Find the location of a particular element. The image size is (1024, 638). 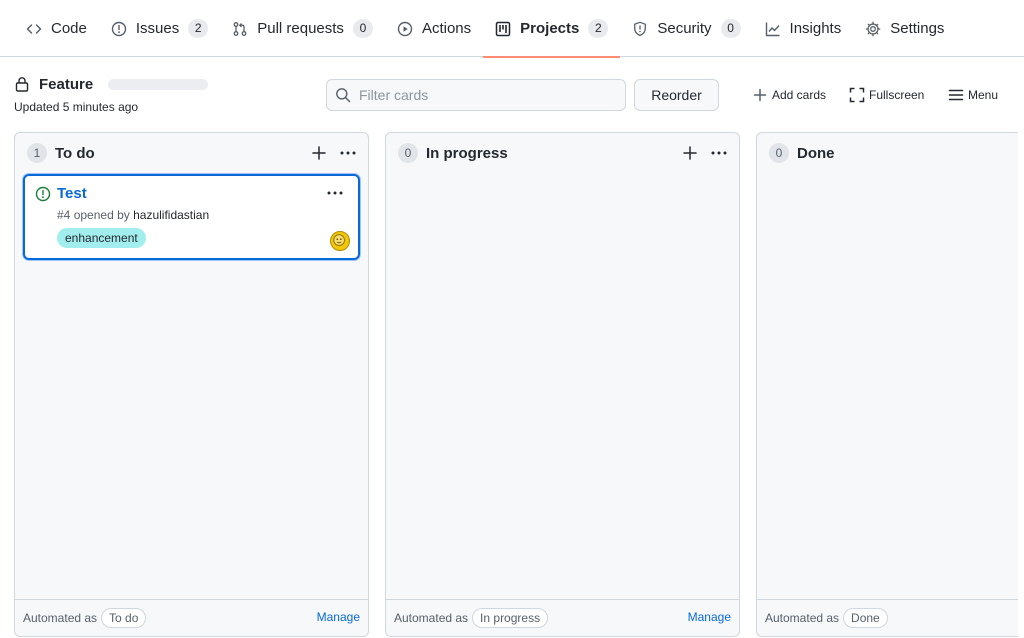

code-icon is located at coordinates (34, 29).